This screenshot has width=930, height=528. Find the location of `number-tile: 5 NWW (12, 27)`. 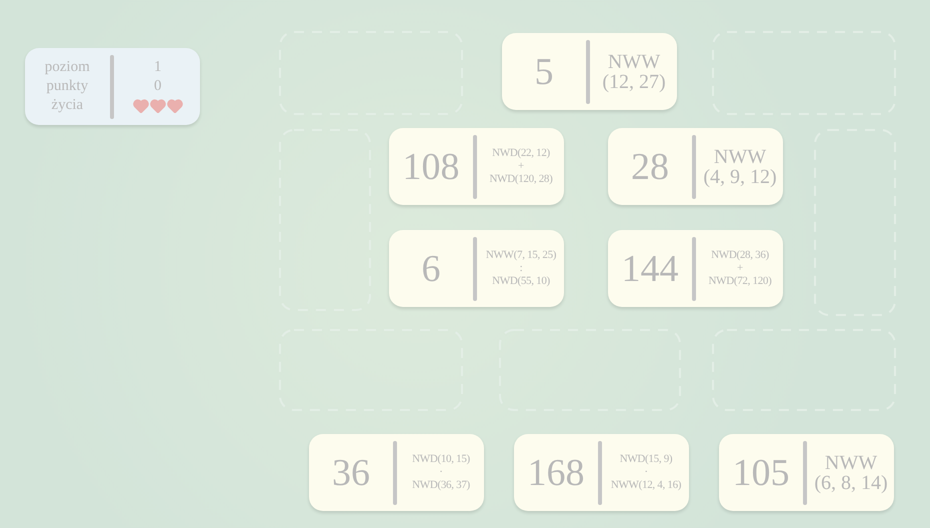

number-tile: 5 NWW (12, 27) is located at coordinates (589, 71).